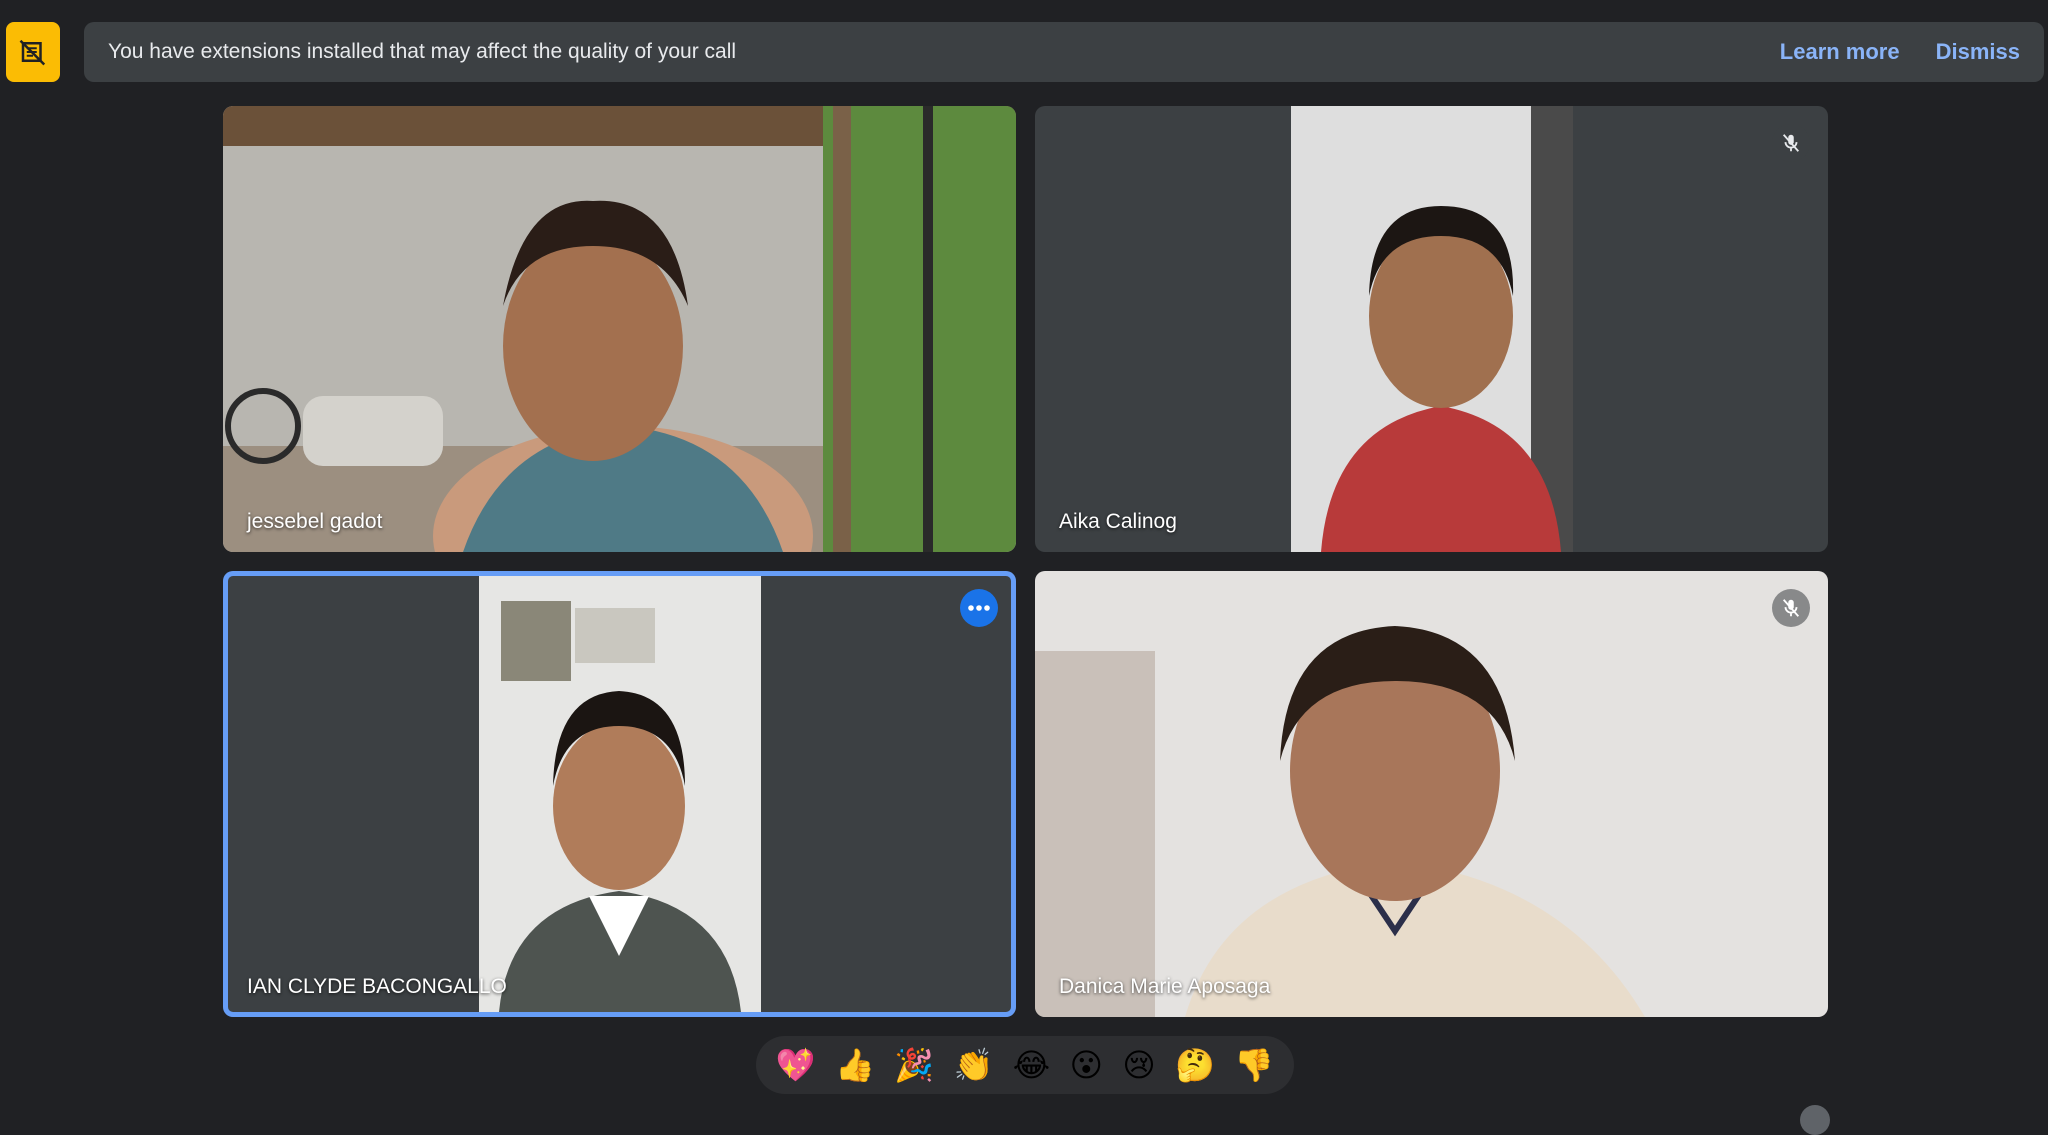 The height and width of the screenshot is (1135, 2048). I want to click on collapse-icon, so click(1815, 1120).